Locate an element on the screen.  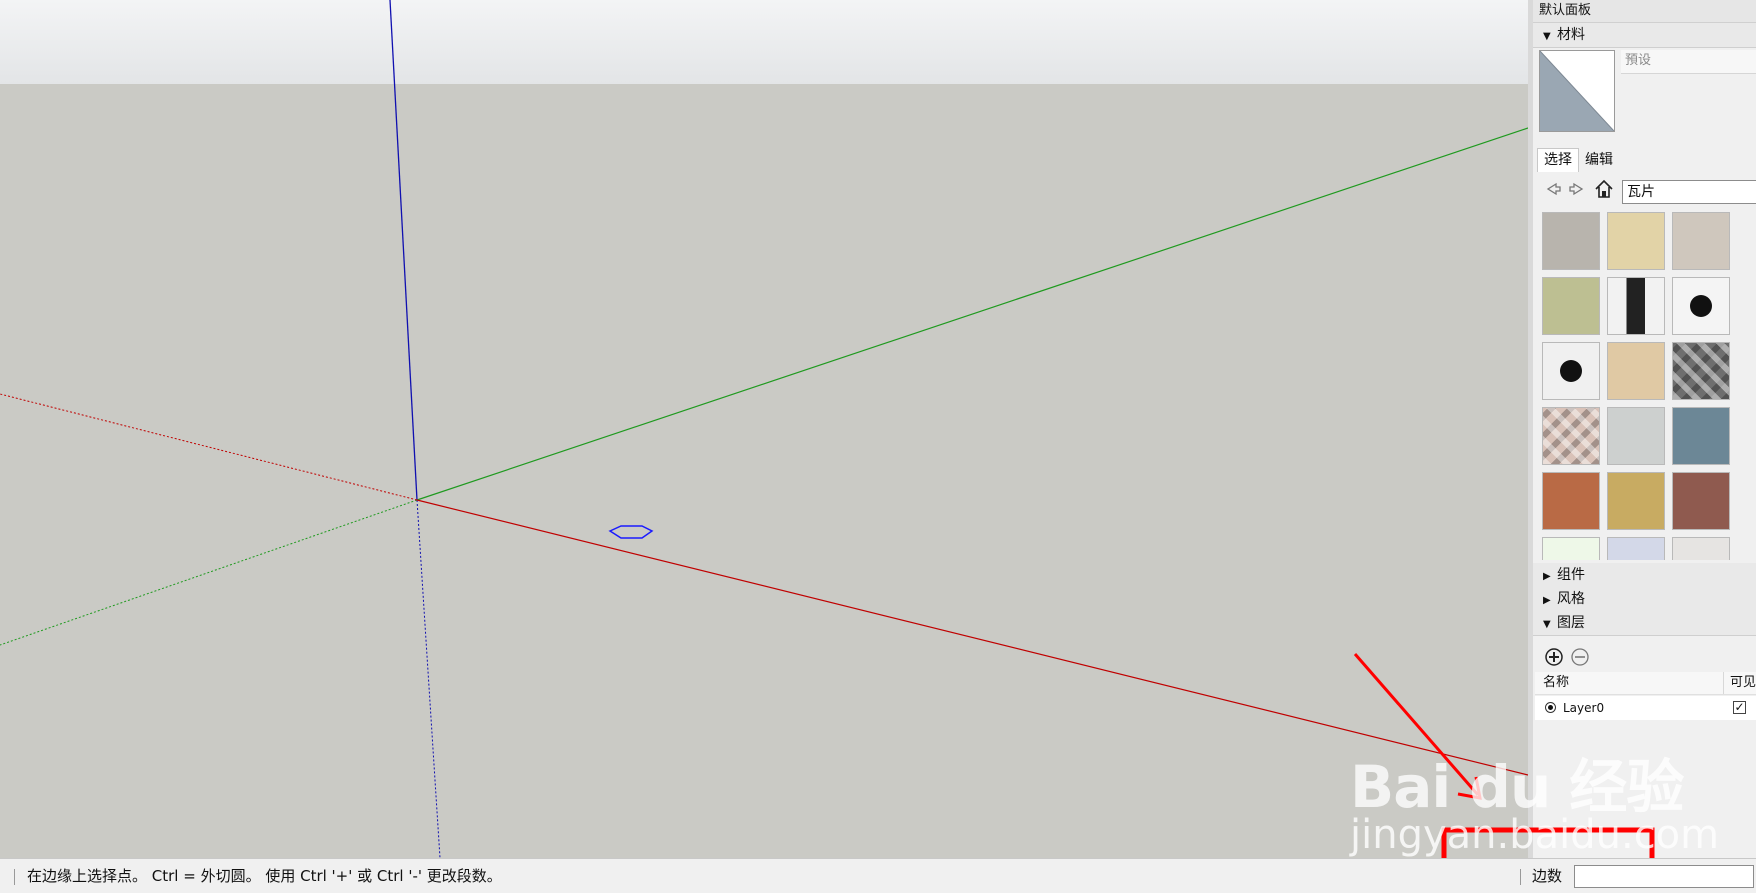
tab-select: 选择 is located at coordinates (1558, 160).